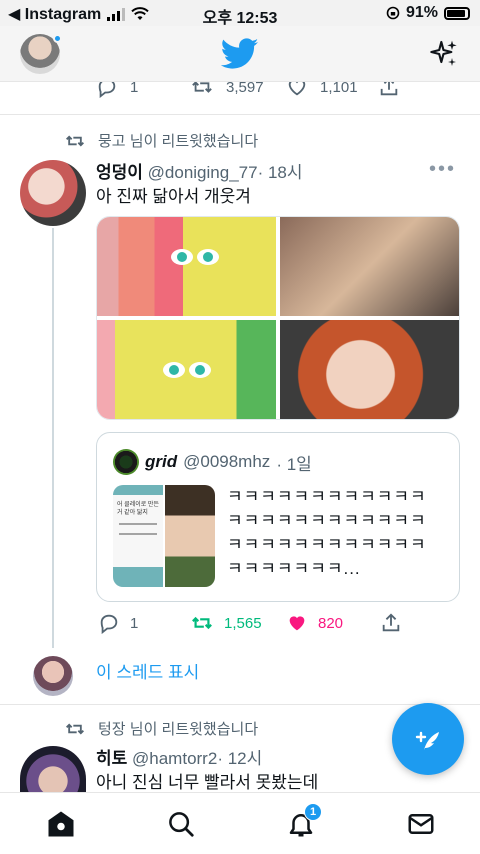  What do you see at coordinates (245, 89) in the screenshot?
I see `retweet-count: 3,597` at bounding box center [245, 89].